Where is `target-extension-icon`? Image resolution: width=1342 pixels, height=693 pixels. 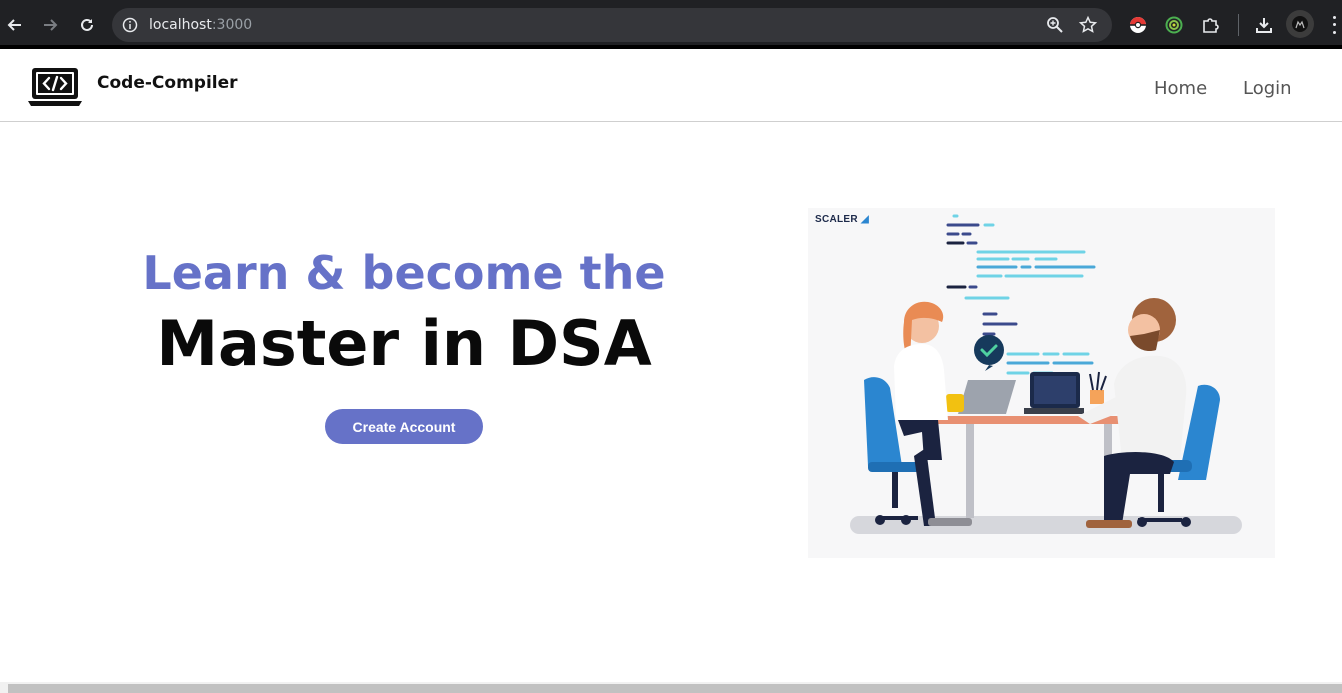
target-extension-icon is located at coordinates (1174, 25).